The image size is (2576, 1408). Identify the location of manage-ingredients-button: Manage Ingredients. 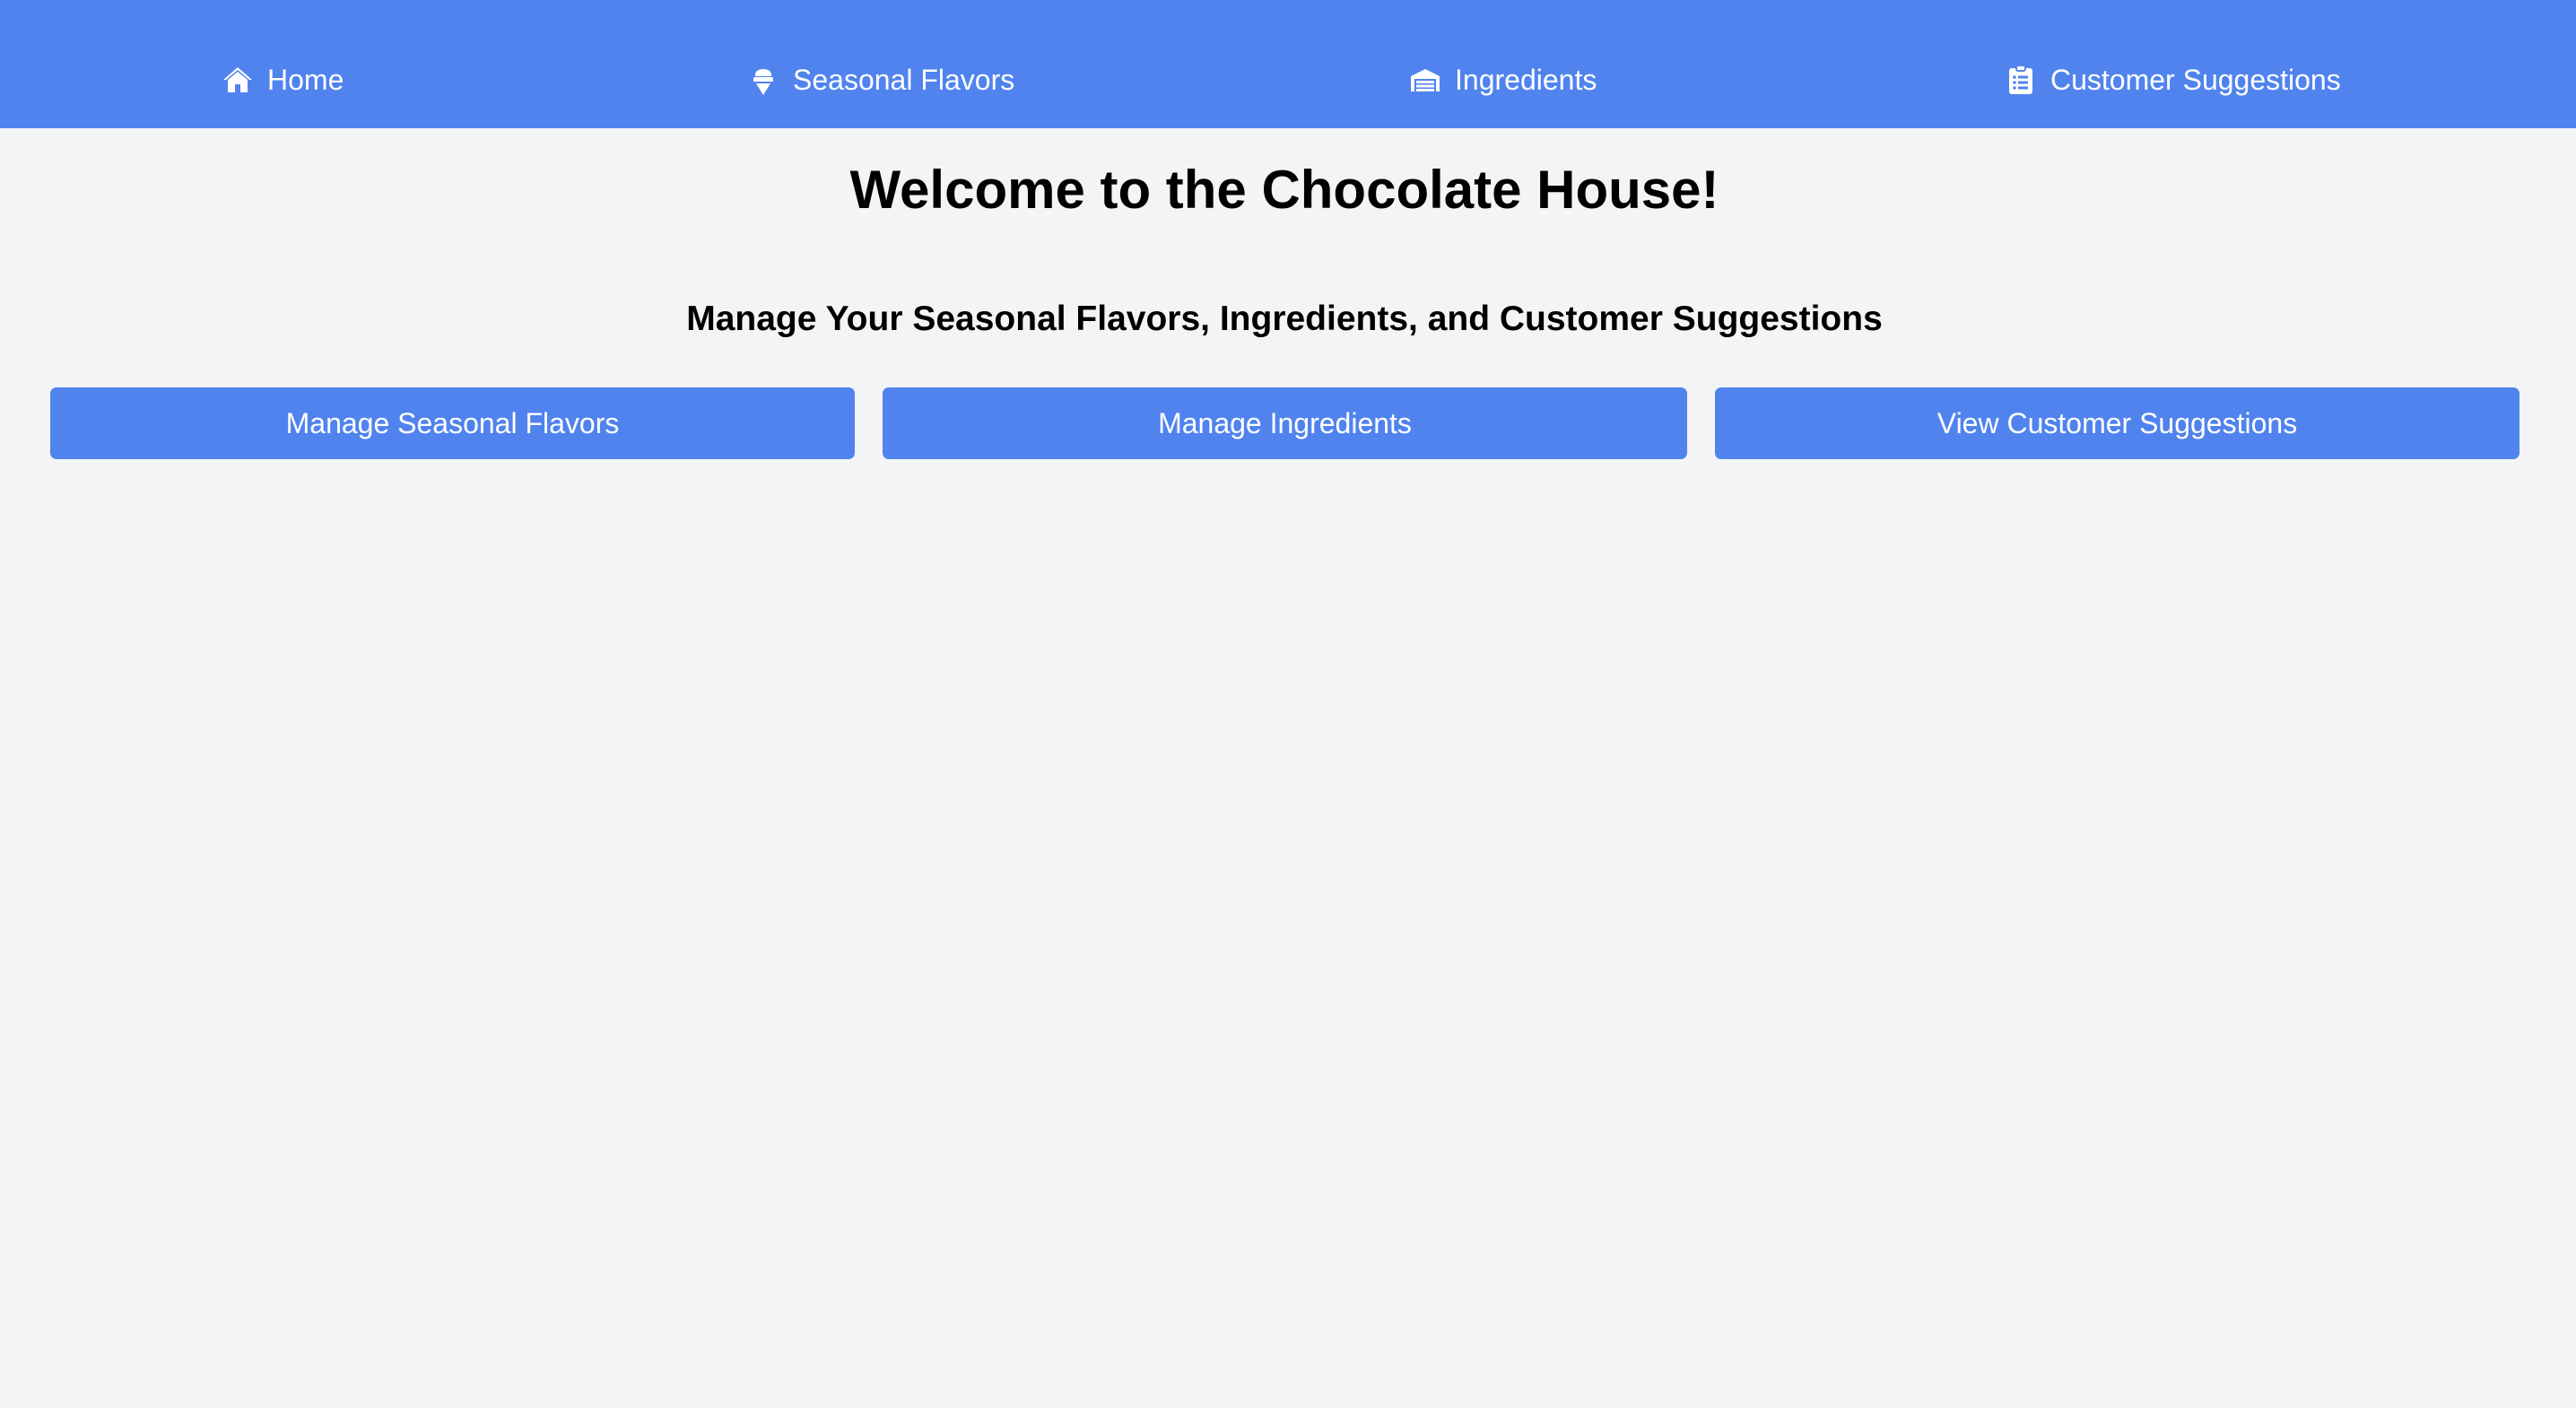
(1285, 423).